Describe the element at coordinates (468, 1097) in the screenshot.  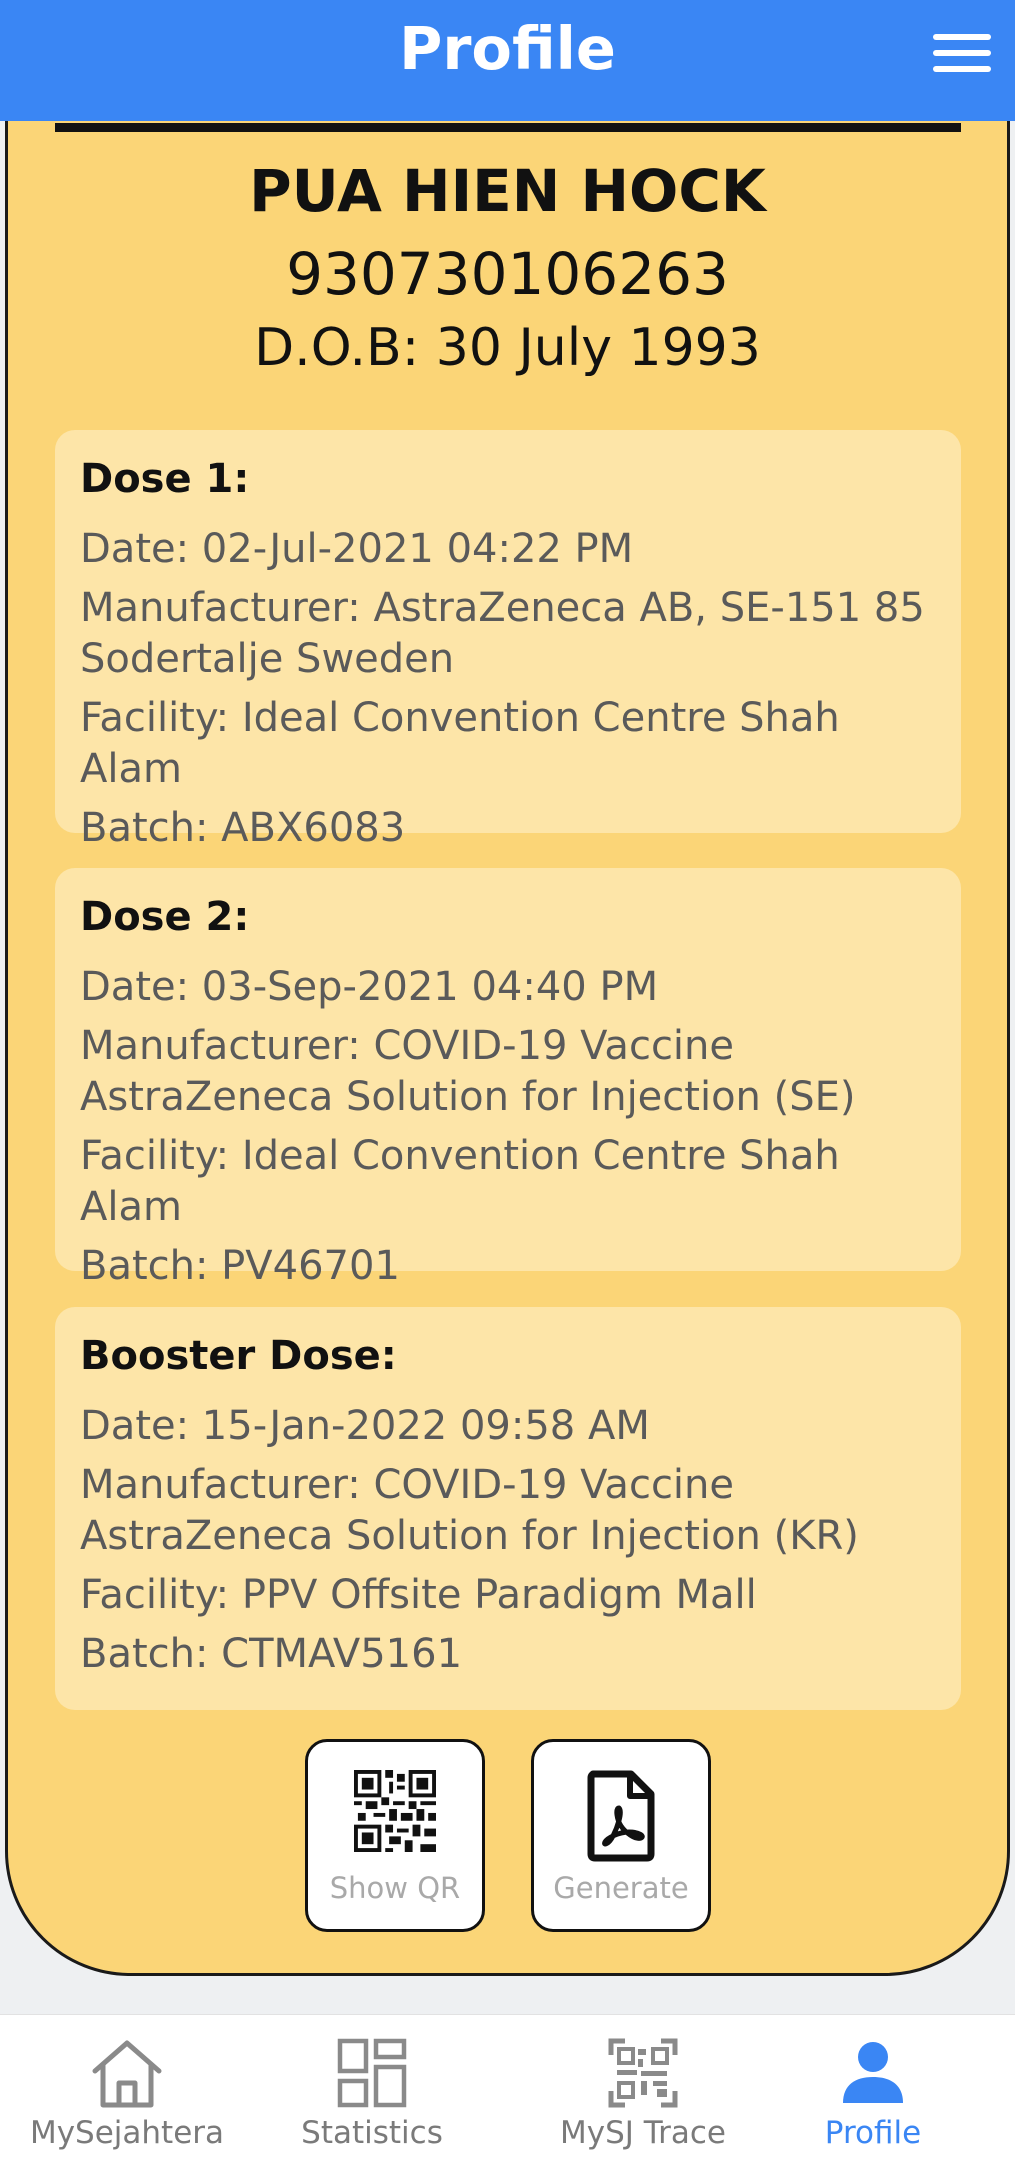
I see `dose-manufacturer-cont: AstraZeneca Solution for Injection (SE)` at that location.